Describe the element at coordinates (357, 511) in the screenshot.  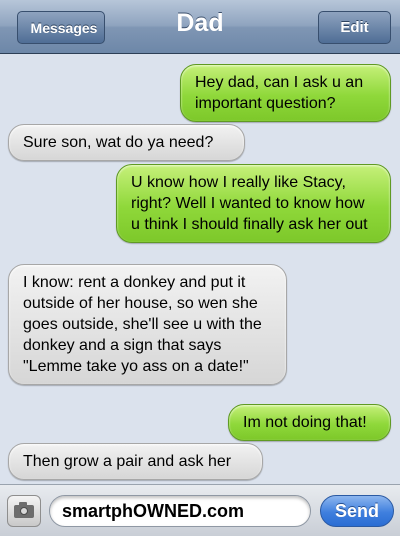
I see `send-button: Send` at that location.